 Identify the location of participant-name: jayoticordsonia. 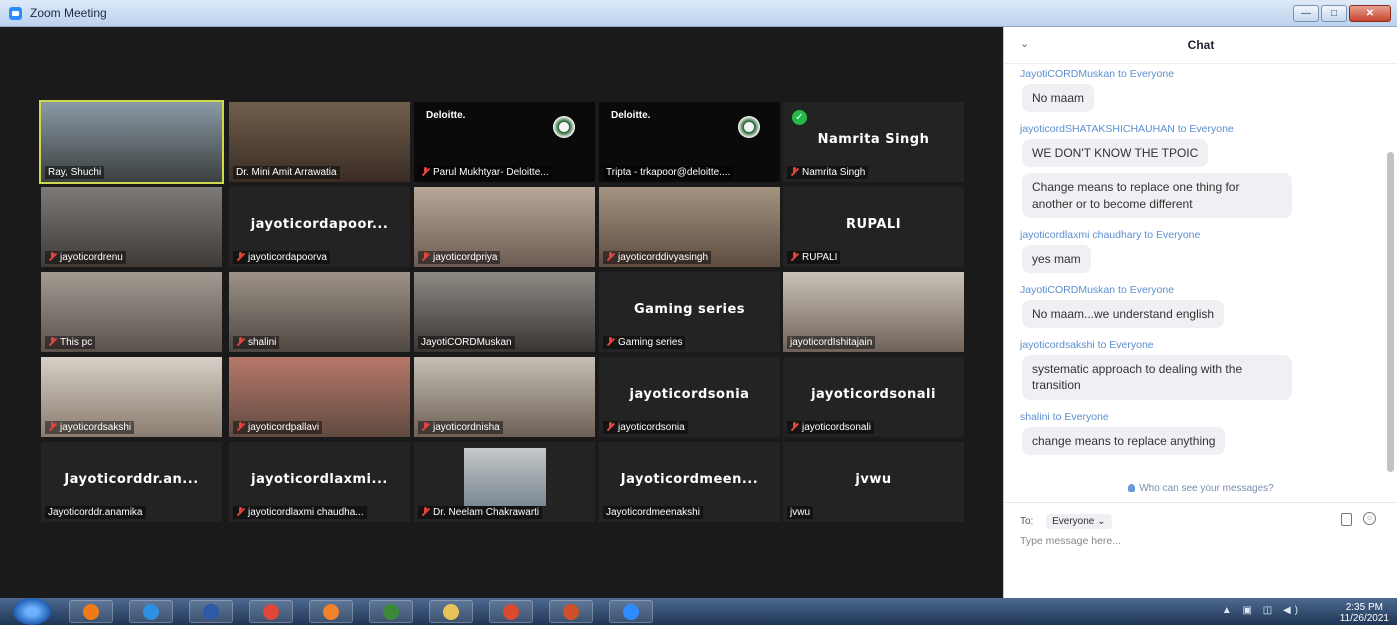
(651, 427).